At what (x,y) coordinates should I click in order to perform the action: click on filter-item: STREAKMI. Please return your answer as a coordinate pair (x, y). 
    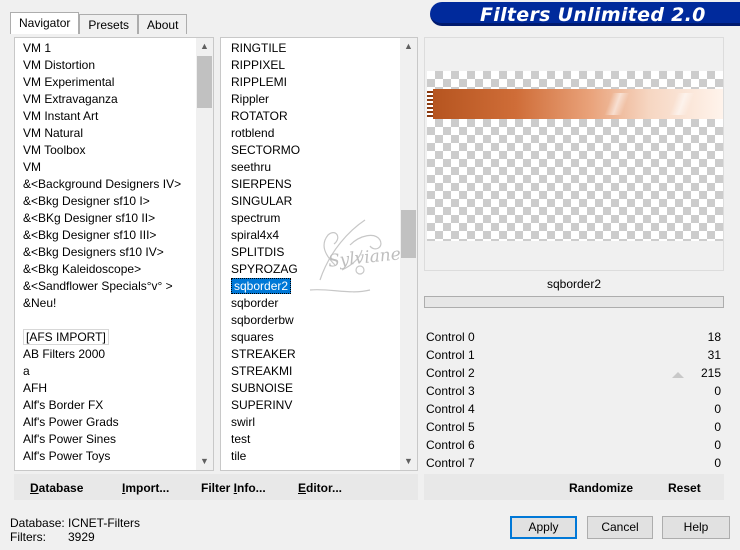
    Looking at the image, I should click on (315, 371).